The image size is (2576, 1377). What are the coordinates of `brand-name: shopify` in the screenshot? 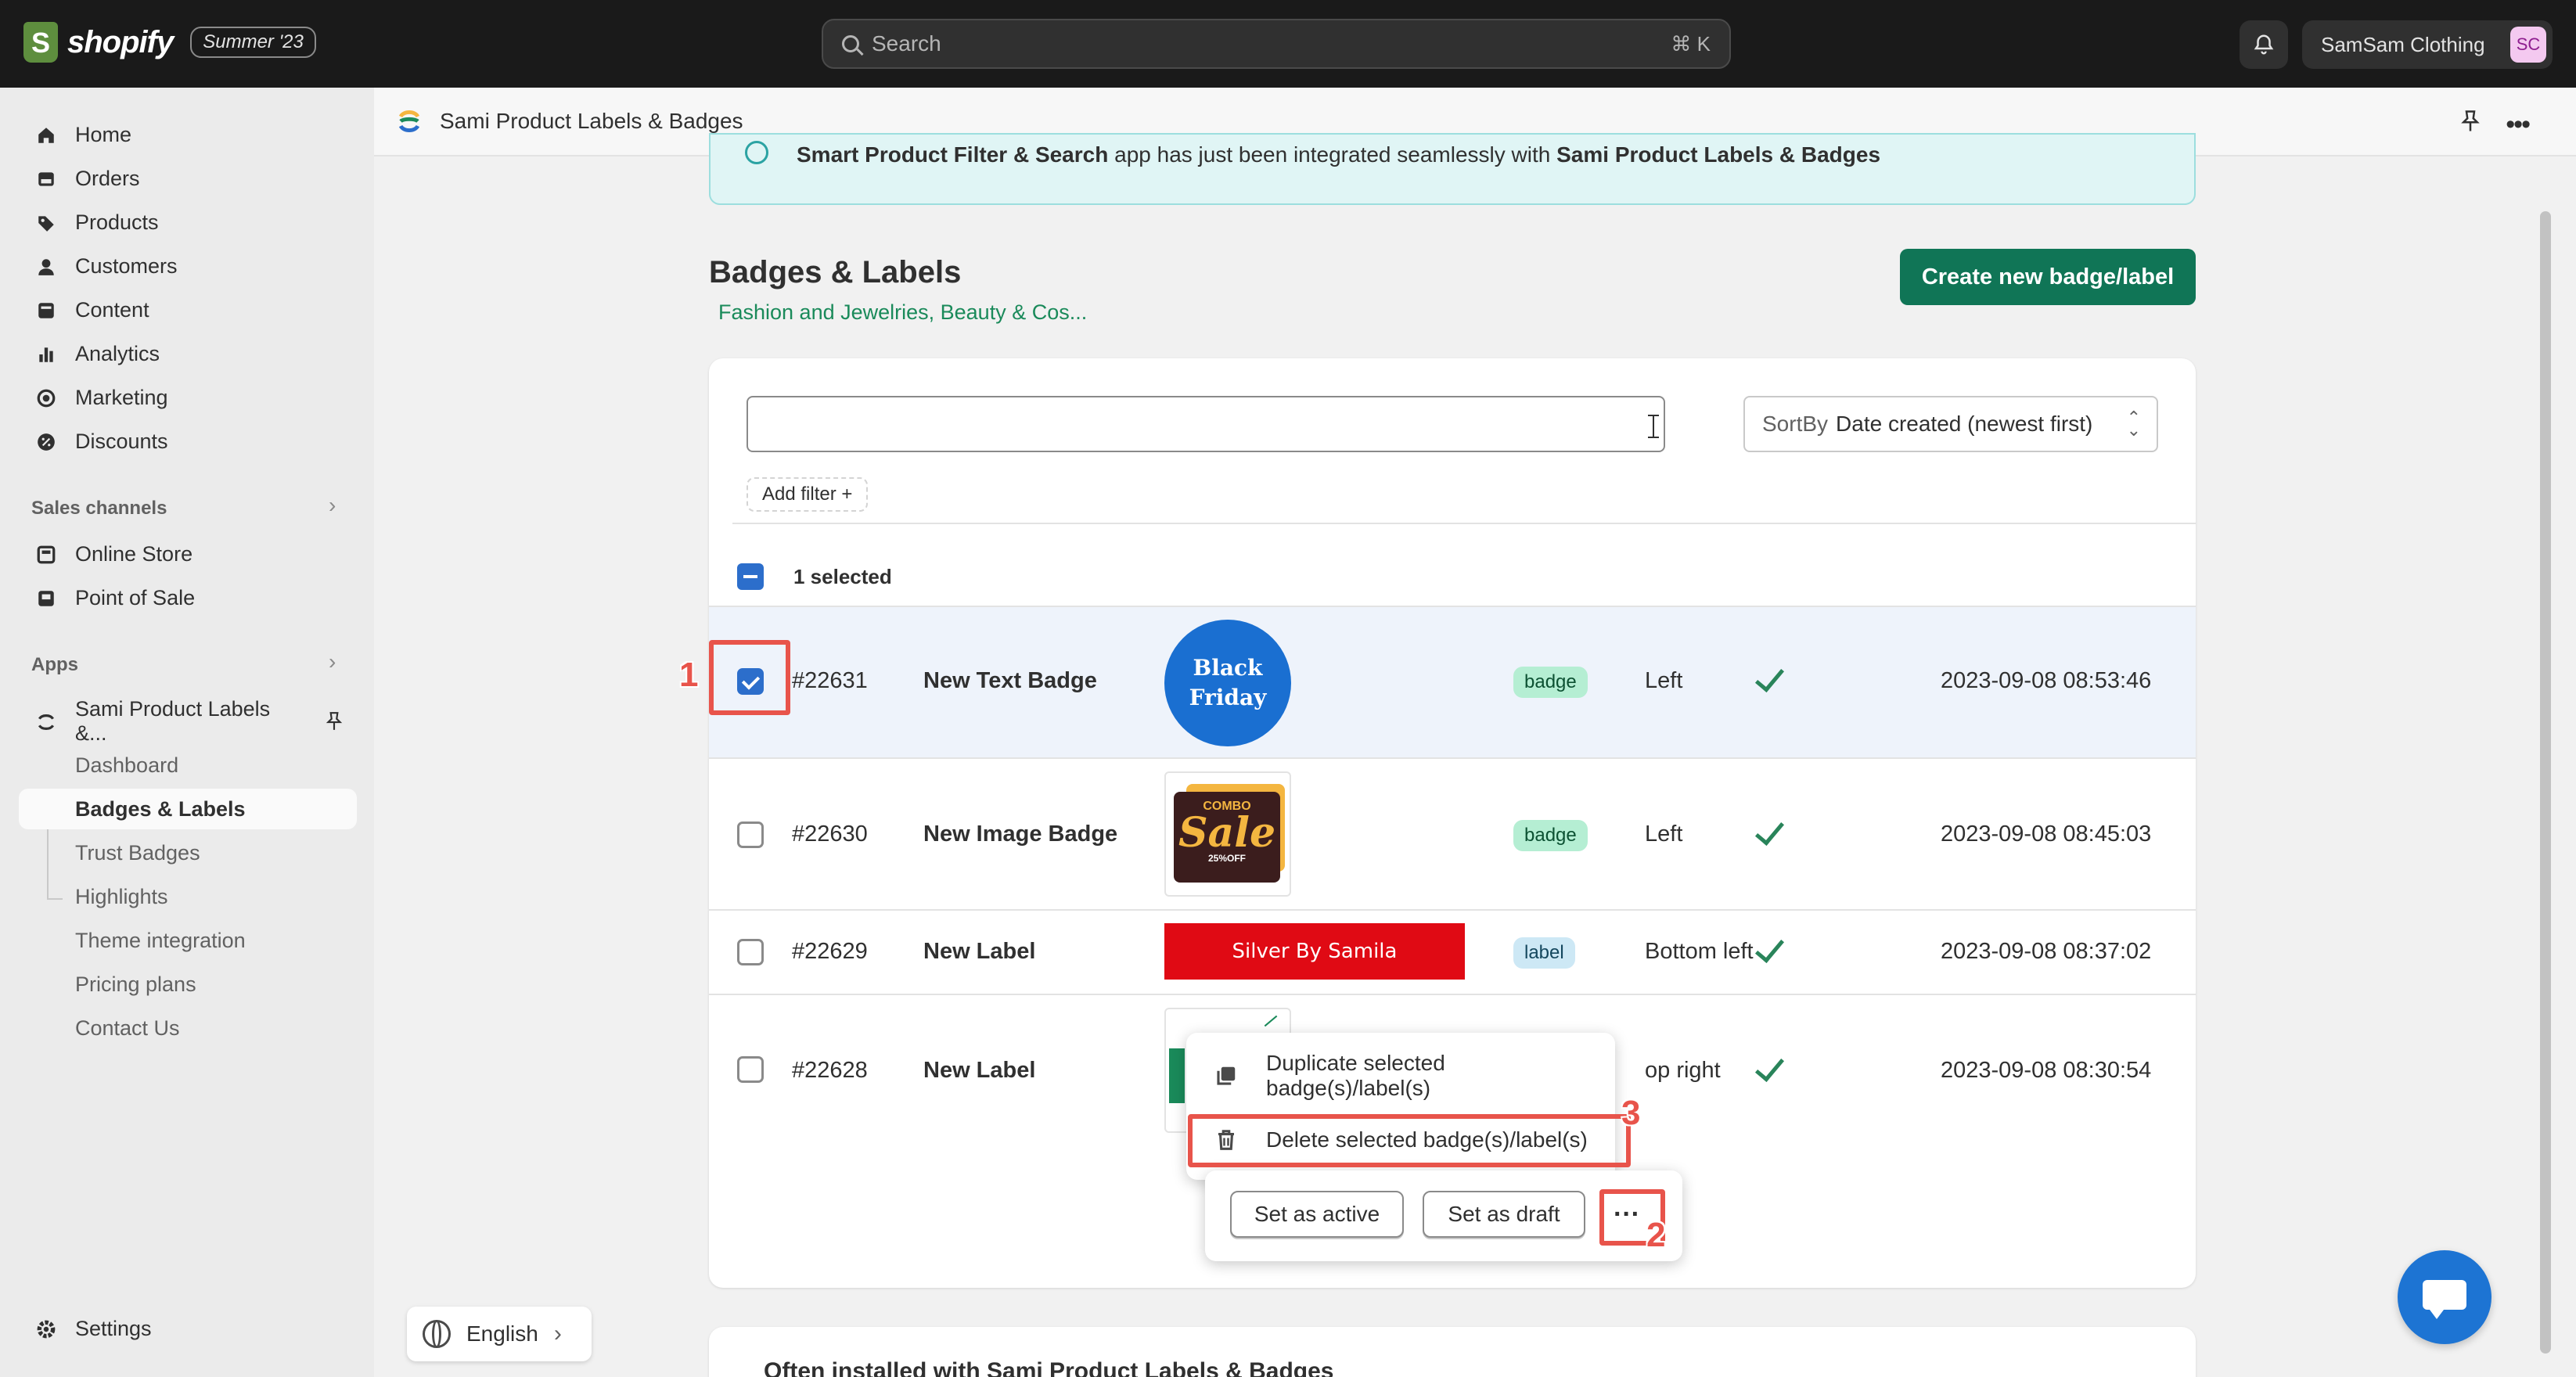 It's located at (120, 41).